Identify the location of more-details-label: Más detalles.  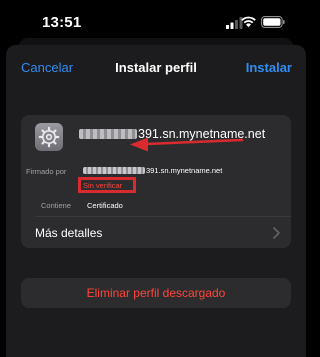
(69, 233).